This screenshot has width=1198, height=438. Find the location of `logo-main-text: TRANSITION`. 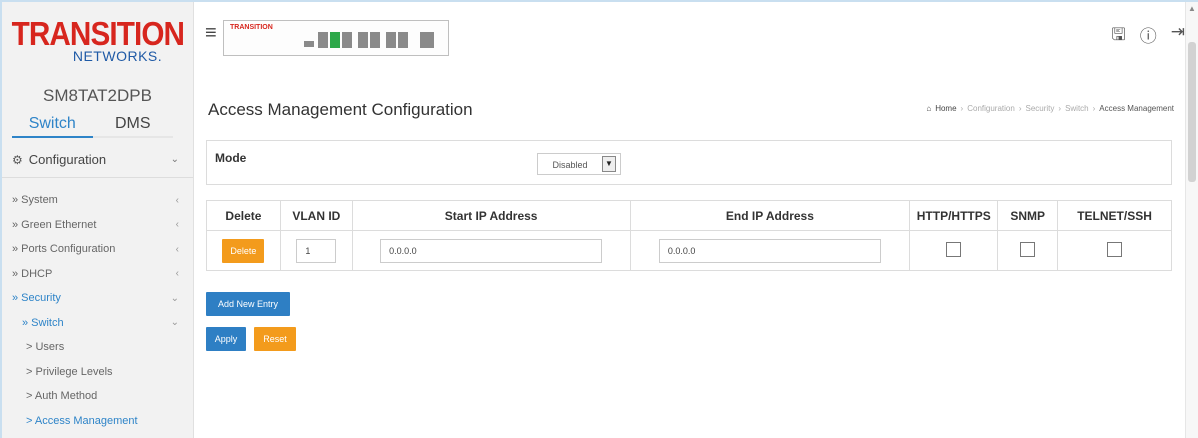

logo-main-text: TRANSITION is located at coordinates (97, 33).